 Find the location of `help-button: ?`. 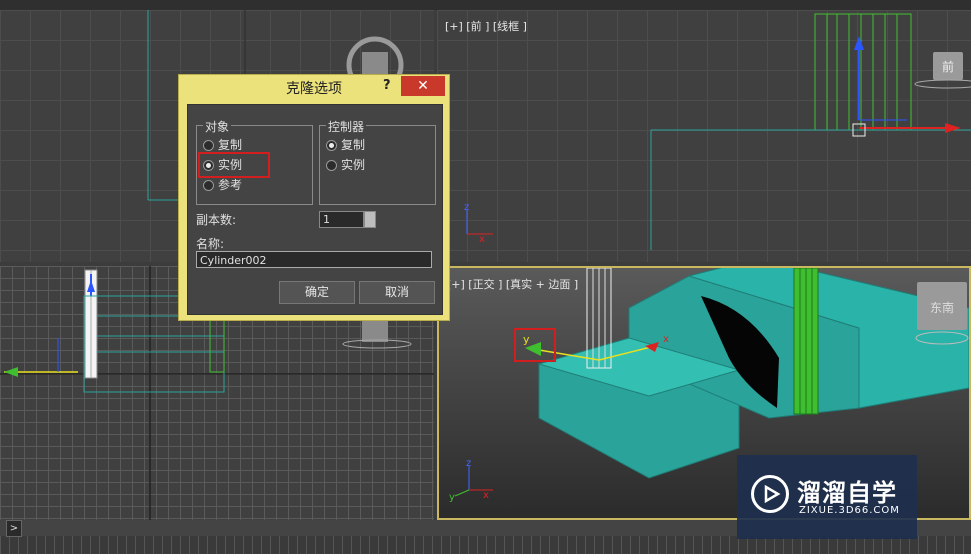

help-button: ? is located at coordinates (387, 85).